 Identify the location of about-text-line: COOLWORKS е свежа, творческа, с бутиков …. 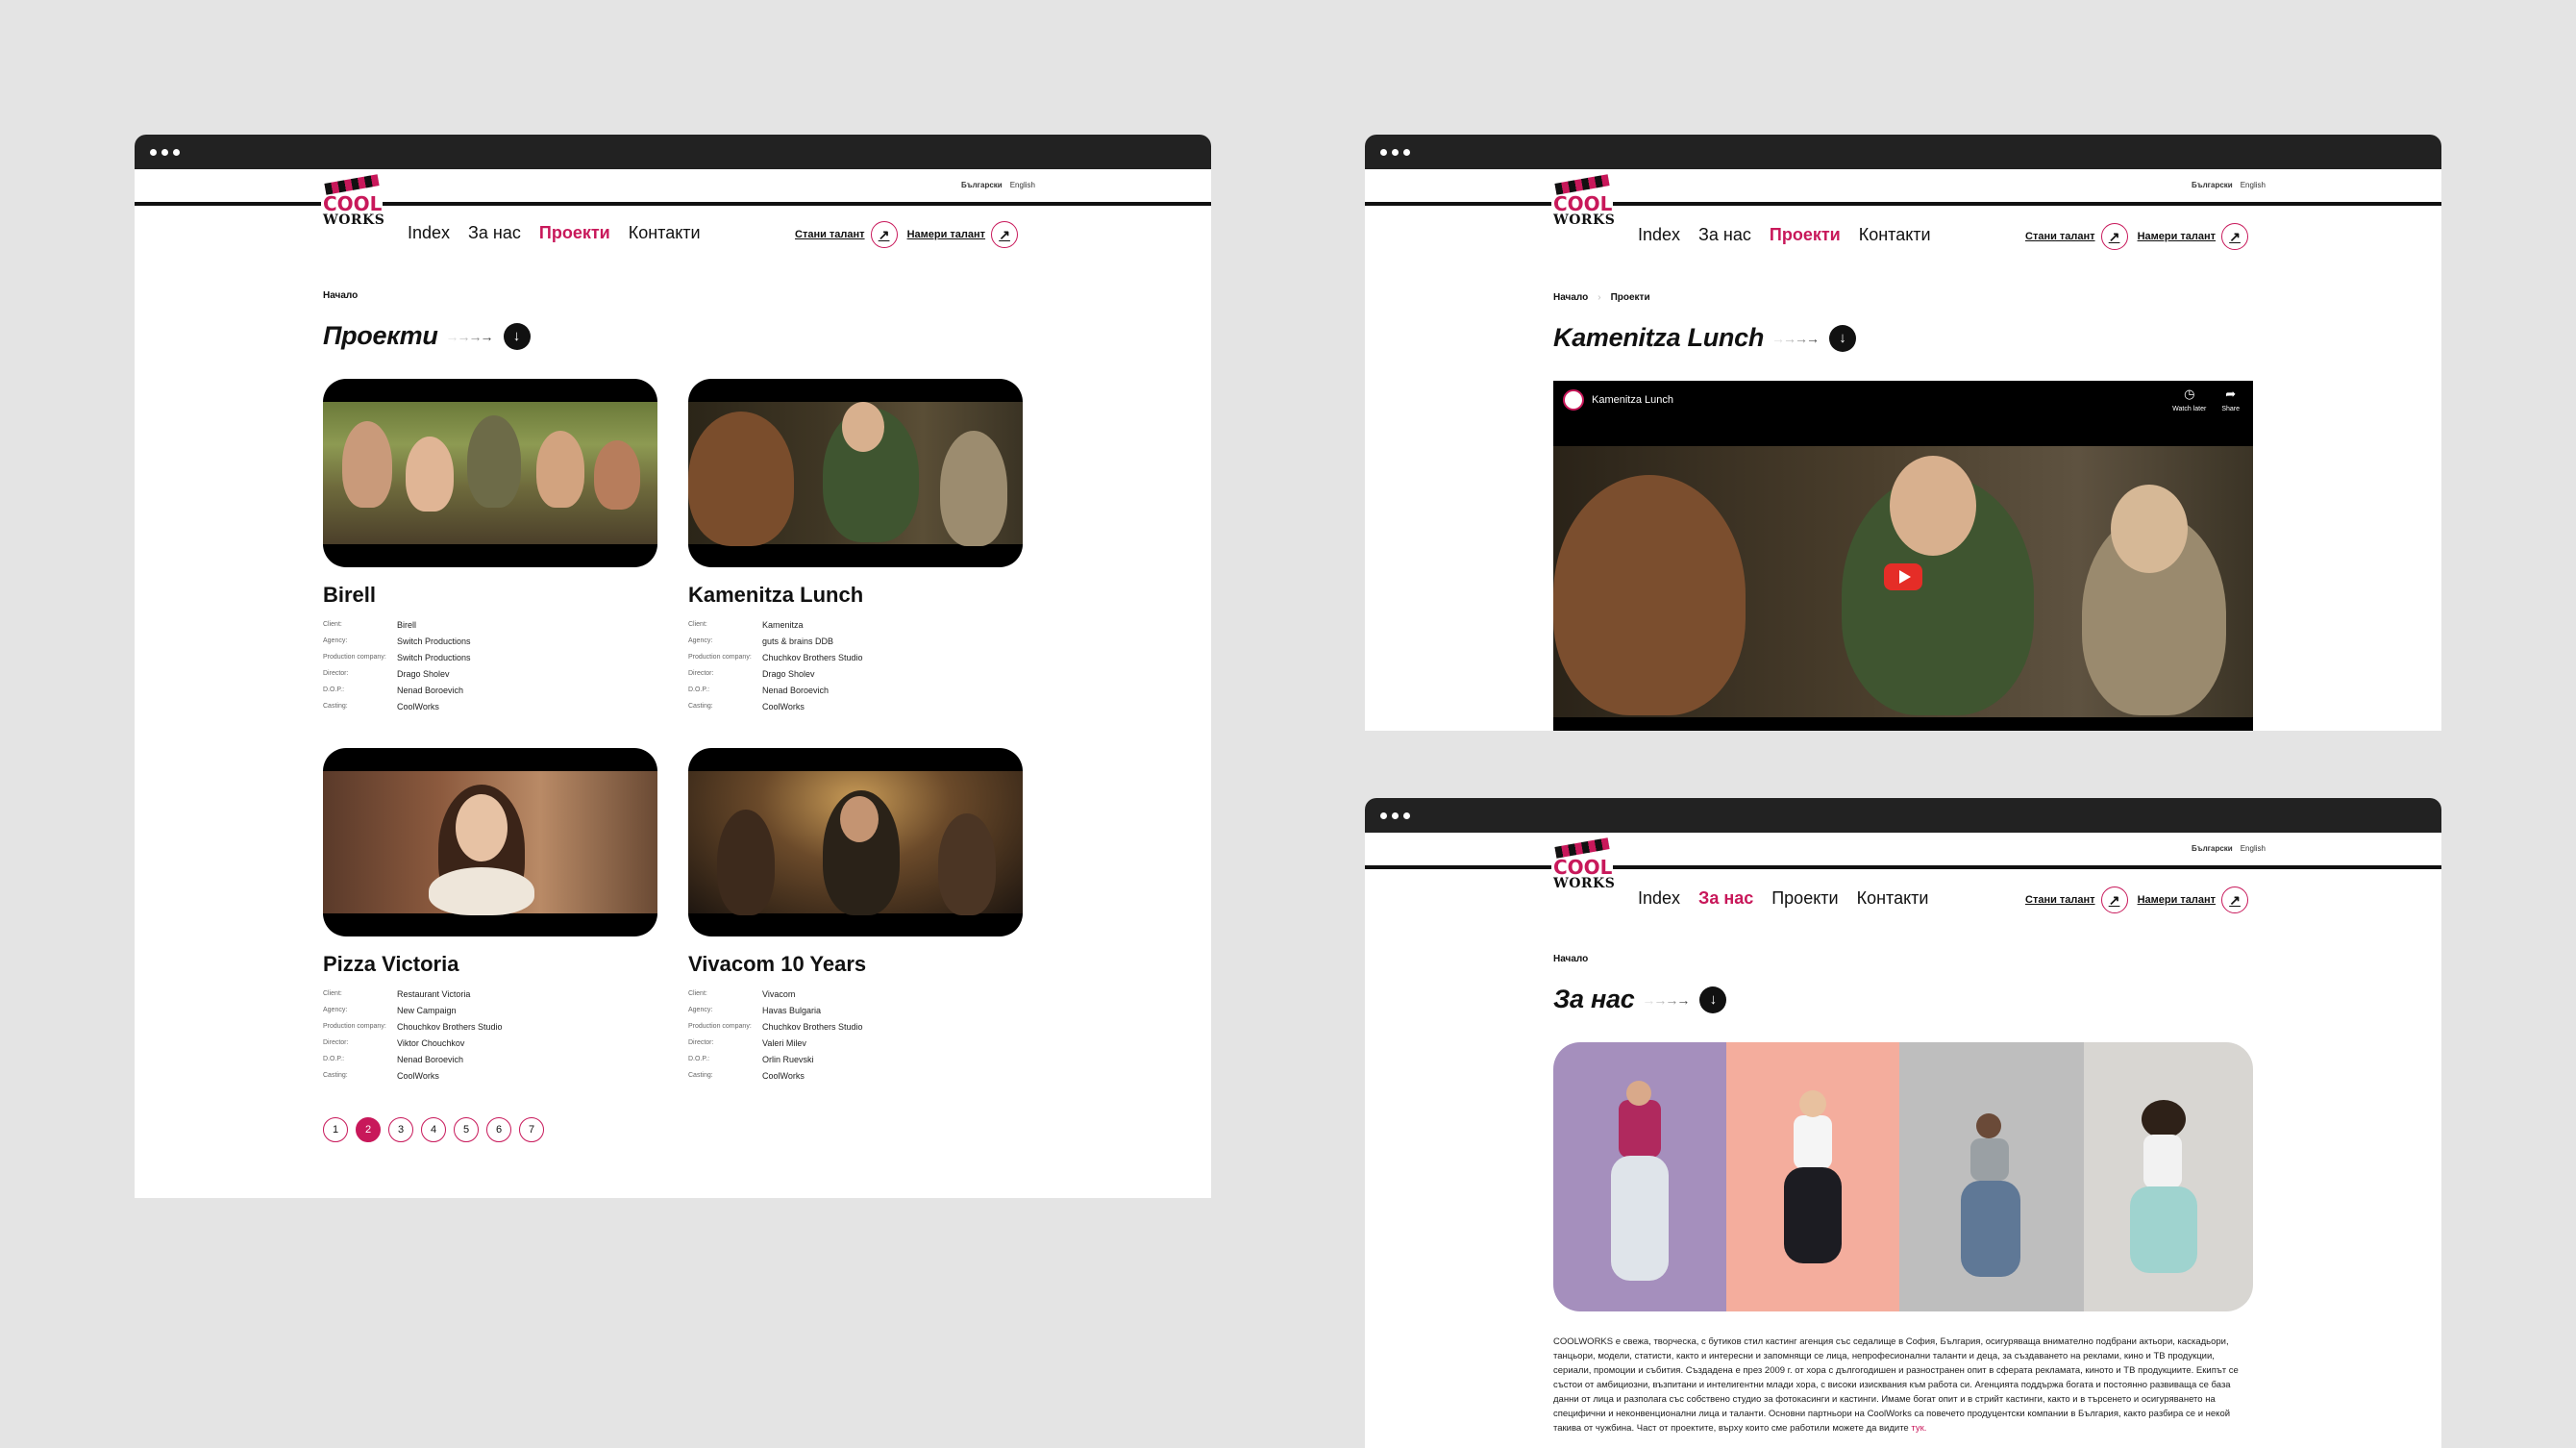
(1891, 1342).